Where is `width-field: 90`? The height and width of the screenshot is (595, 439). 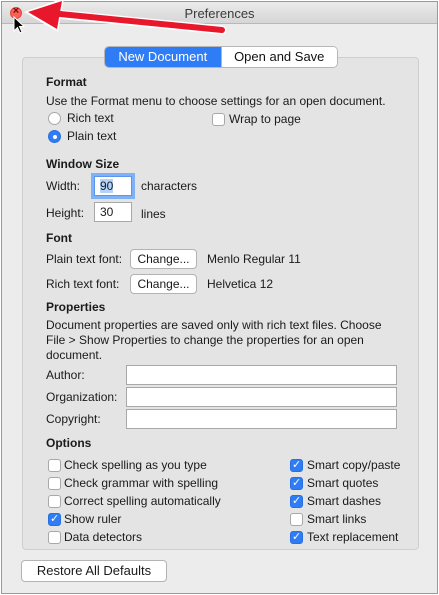 width-field: 90 is located at coordinates (113, 186).